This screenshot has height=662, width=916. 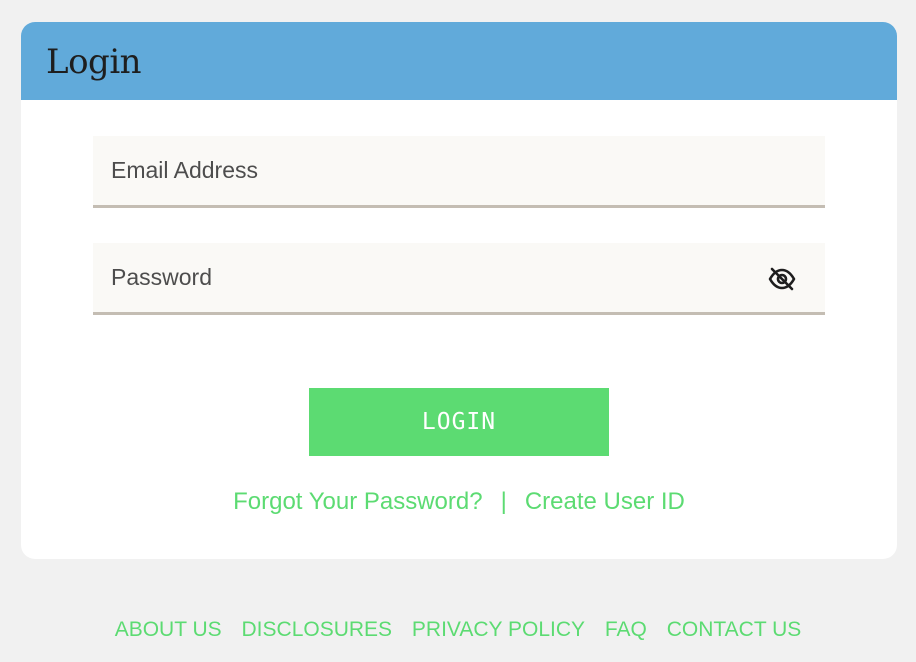 I want to click on password-field, so click(x=459, y=277).